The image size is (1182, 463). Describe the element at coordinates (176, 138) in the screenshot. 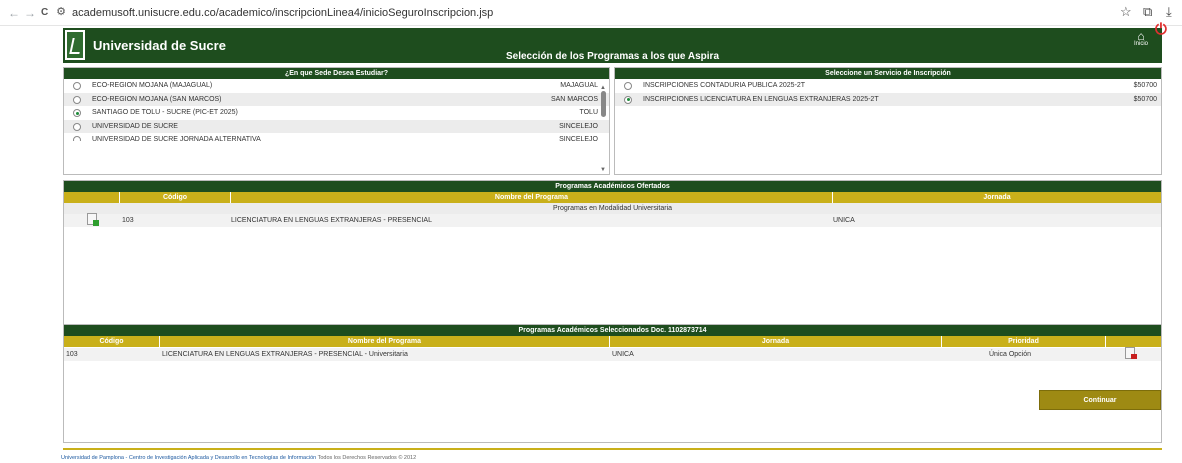

I see `sede-label: UNIVERSIDAD DE SUCRE JORNADA ALTERNATIVA` at that location.